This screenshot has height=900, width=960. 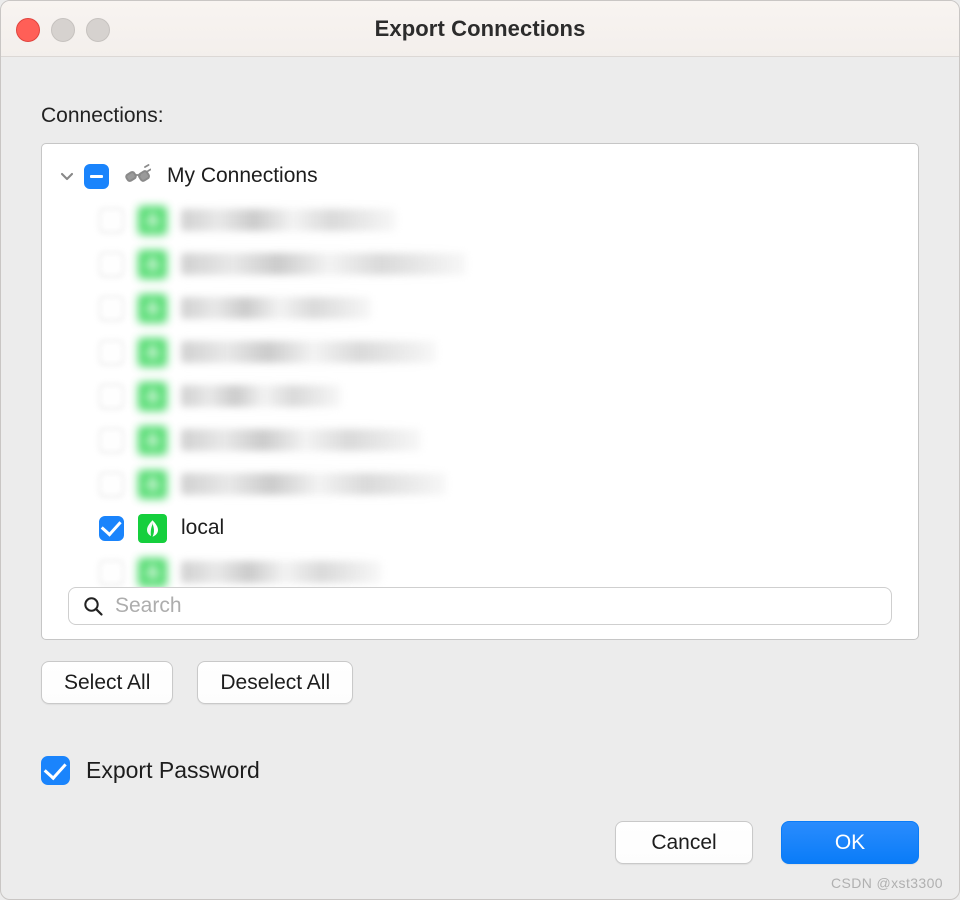 What do you see at coordinates (138, 176) in the screenshot?
I see `plug-icon` at bounding box center [138, 176].